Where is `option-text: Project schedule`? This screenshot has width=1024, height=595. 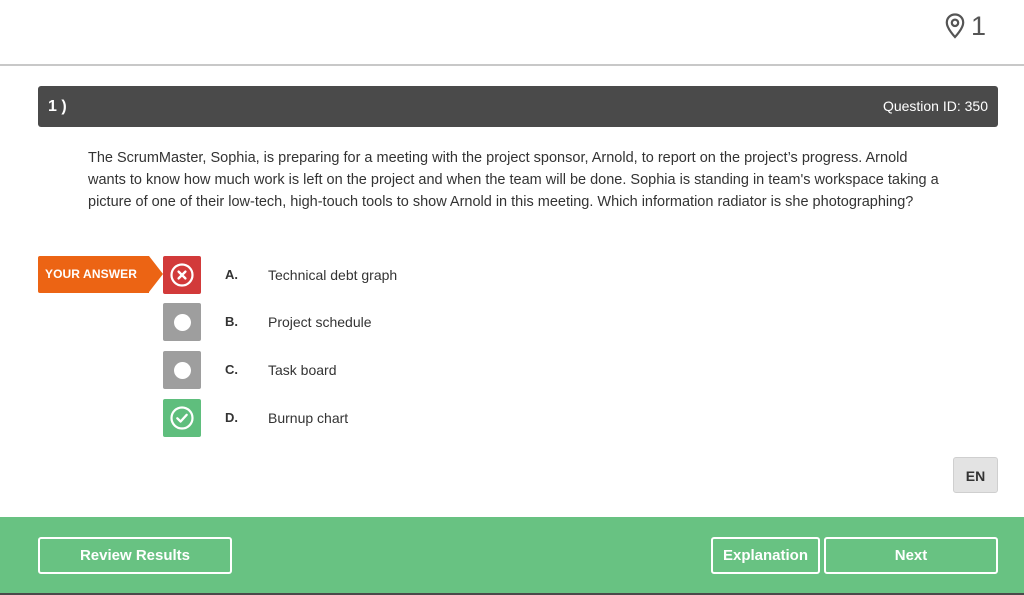
option-text: Project schedule is located at coordinates (320, 322).